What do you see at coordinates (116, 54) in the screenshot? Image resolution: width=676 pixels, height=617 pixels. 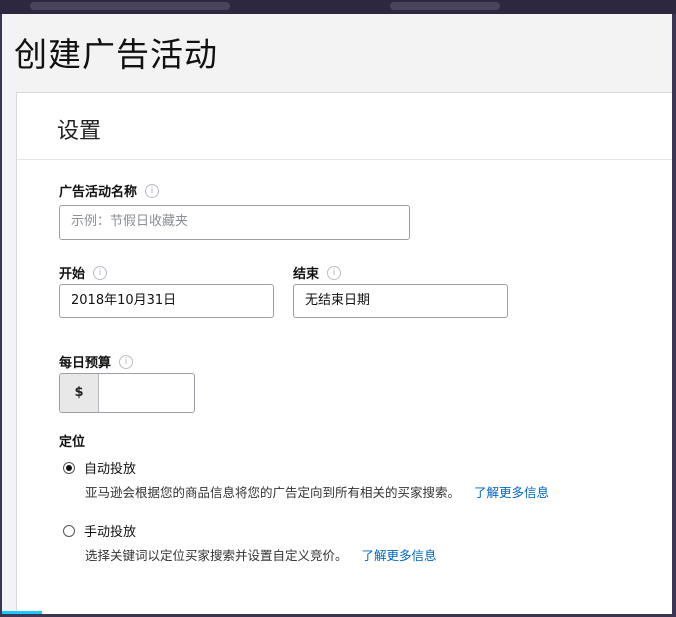 I see `page-title: 创建广告活动` at bounding box center [116, 54].